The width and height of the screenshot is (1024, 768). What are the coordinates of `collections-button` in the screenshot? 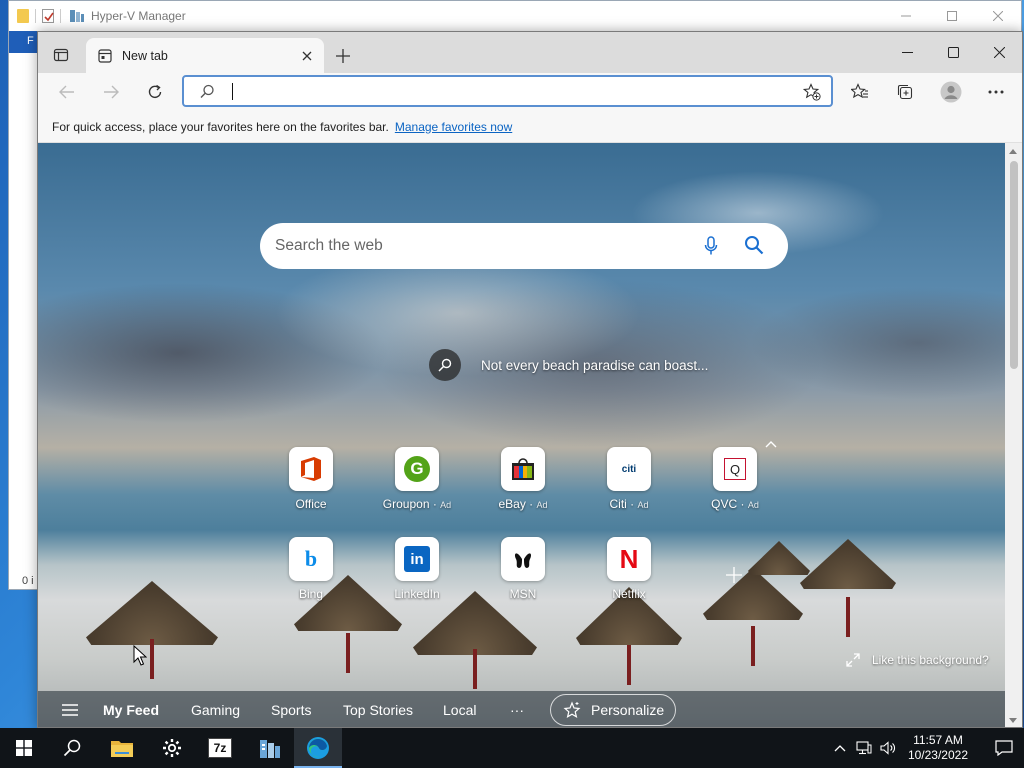 It's located at (905, 92).